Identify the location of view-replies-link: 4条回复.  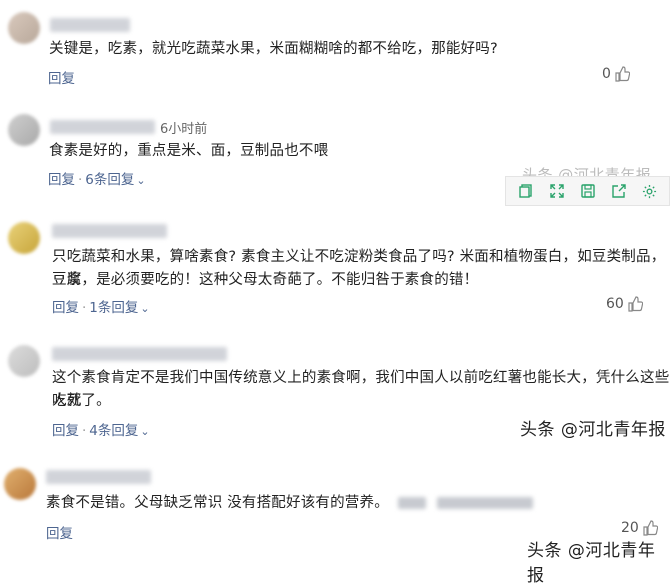
(113, 431).